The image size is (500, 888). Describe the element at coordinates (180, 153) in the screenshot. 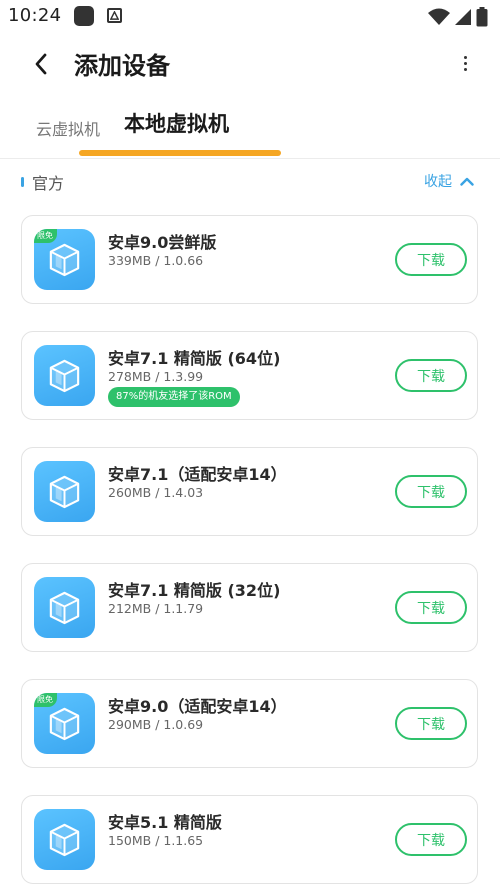

I see `tab-indicator` at that location.